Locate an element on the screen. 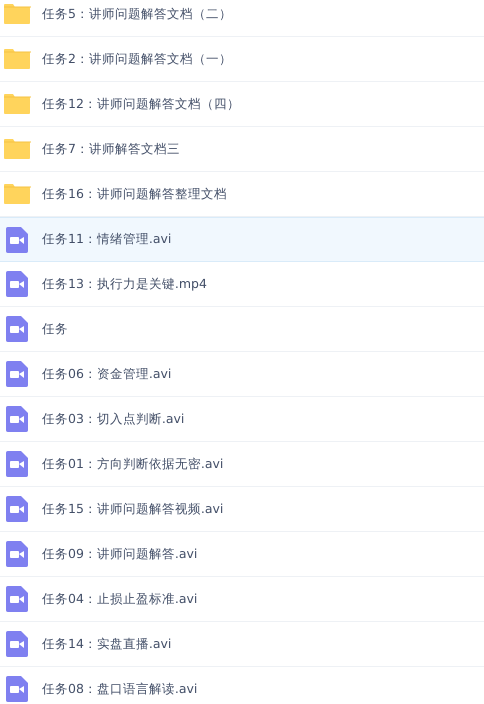 This screenshot has height=704, width=484. file-name: 任务7：讲师解答文档三 is located at coordinates (111, 149).